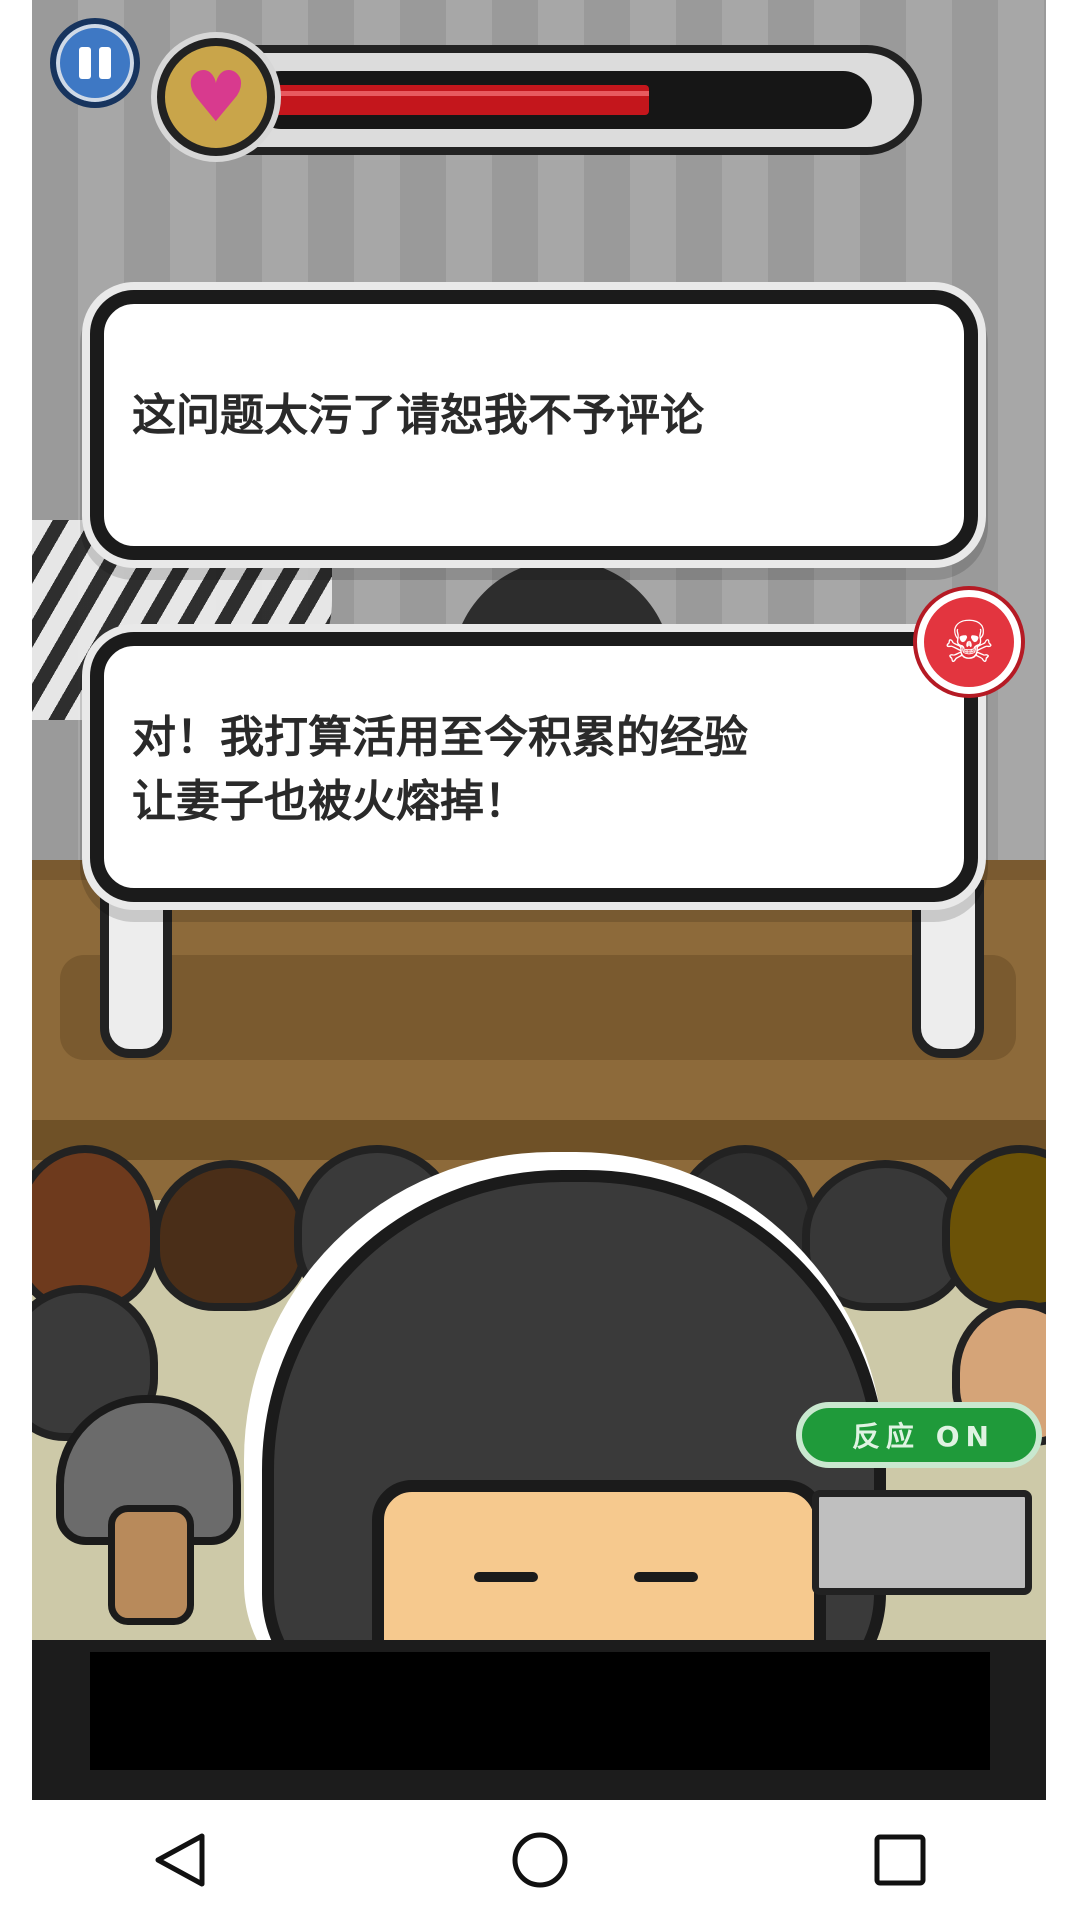 The width and height of the screenshot is (1080, 1920). What do you see at coordinates (539, 1140) in the screenshot?
I see `stage-edge` at bounding box center [539, 1140].